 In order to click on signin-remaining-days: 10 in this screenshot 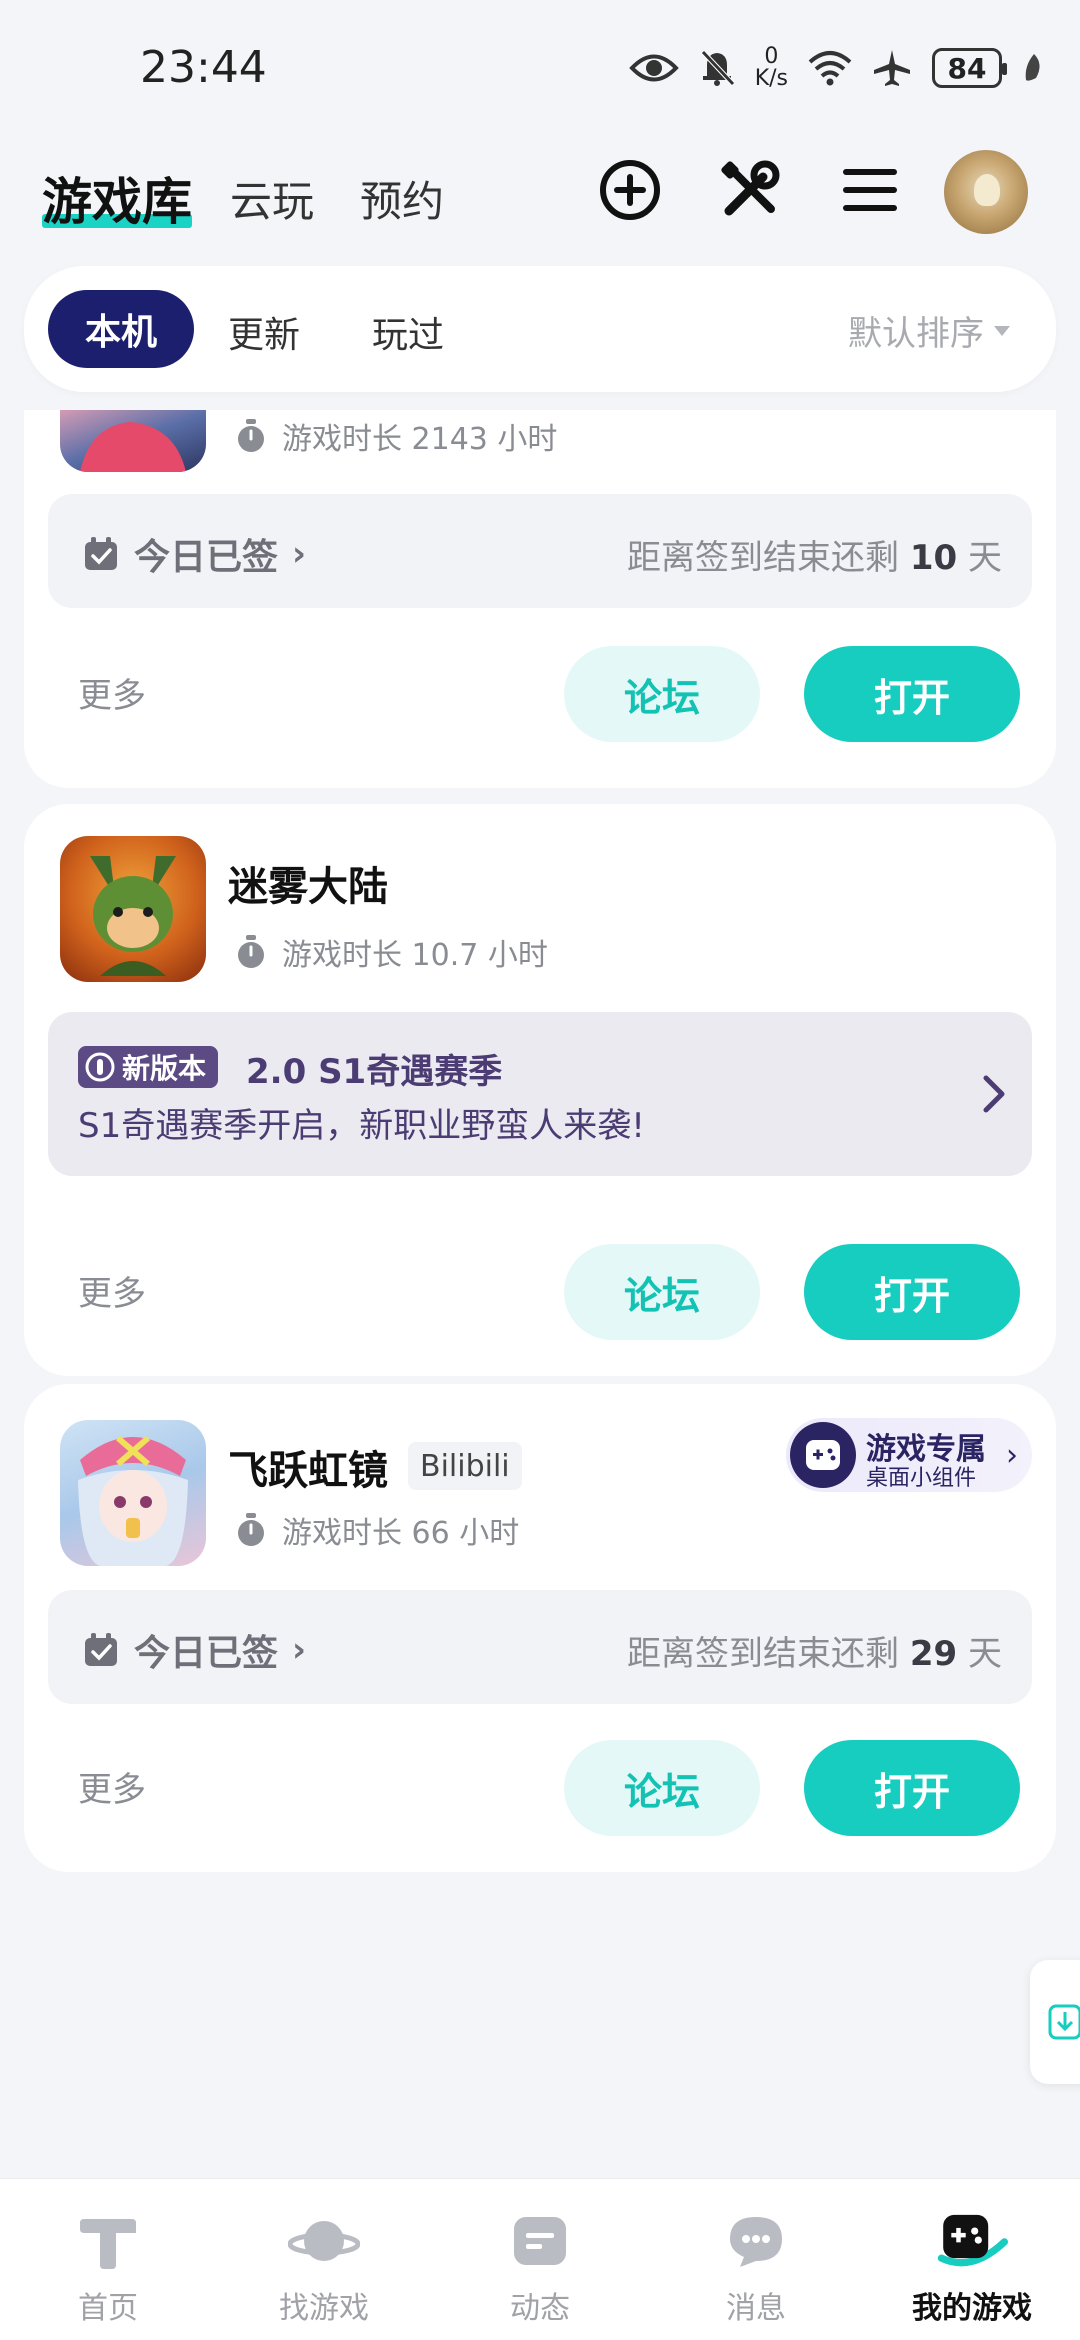, I will do `click(933, 558)`.